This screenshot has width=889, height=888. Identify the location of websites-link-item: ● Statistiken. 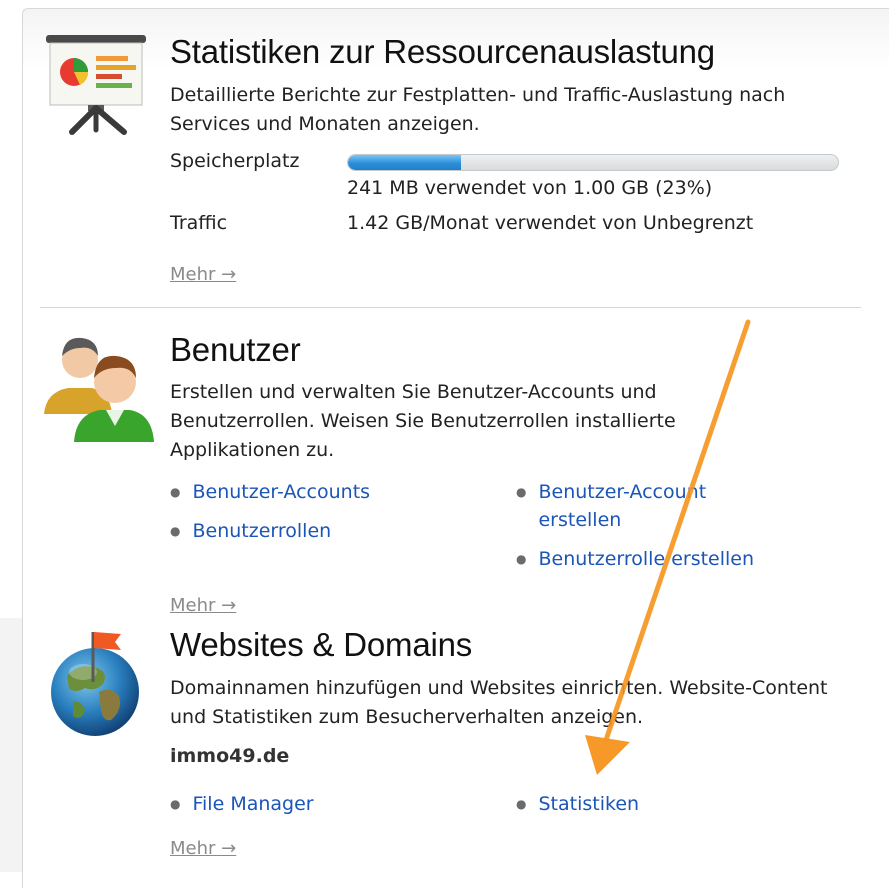
(666, 804).